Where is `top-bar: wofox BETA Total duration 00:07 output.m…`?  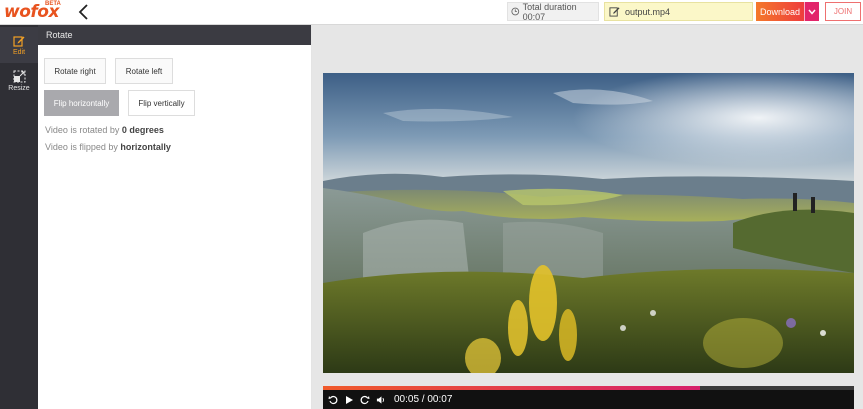
top-bar: wofox BETA Total duration 00:07 output.m… is located at coordinates (431, 12).